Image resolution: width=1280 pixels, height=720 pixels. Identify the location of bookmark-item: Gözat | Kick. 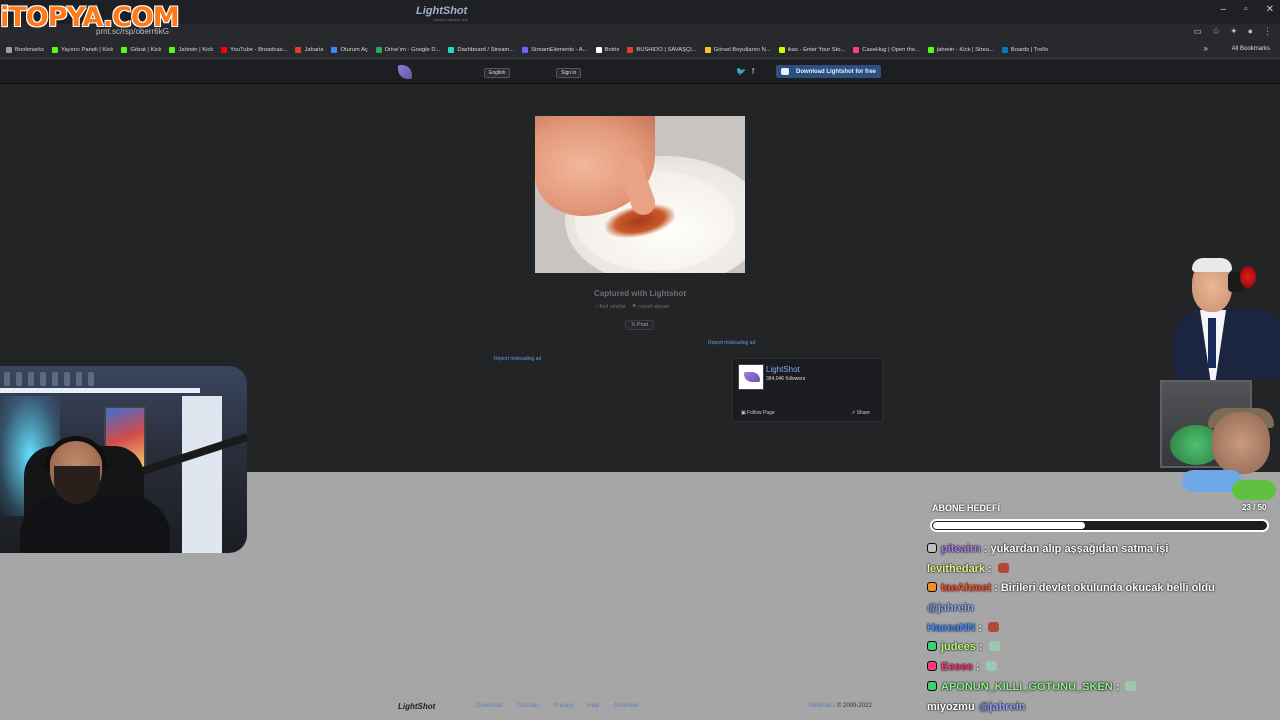
(141, 50).